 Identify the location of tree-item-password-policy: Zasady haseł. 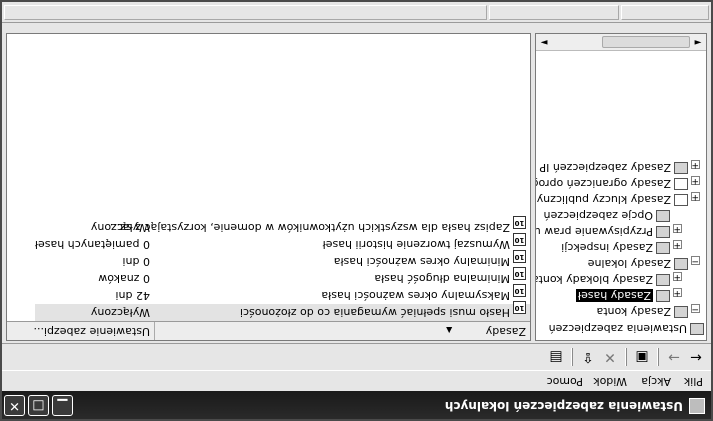
(622, 295).